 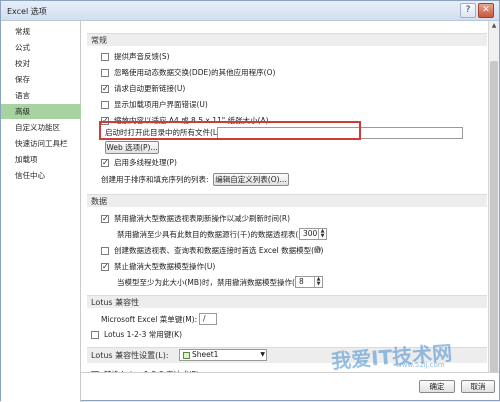 I want to click on sidebar-item-save: 保存, so click(x=41, y=79).